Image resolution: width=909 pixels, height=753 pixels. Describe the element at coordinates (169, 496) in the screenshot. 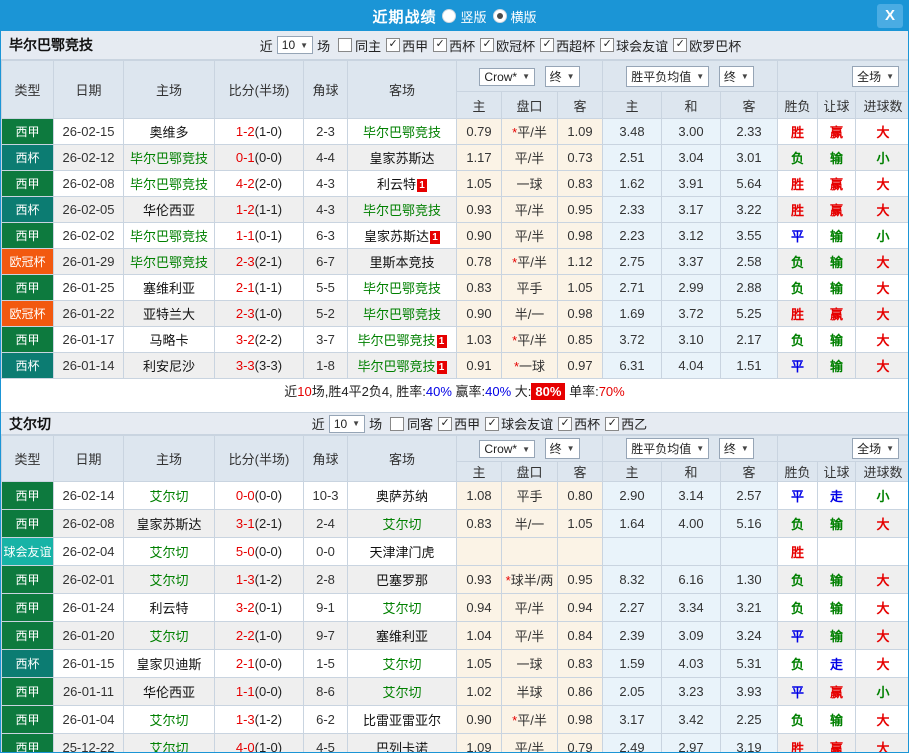

I see `home-team-name: 艾尔切` at that location.